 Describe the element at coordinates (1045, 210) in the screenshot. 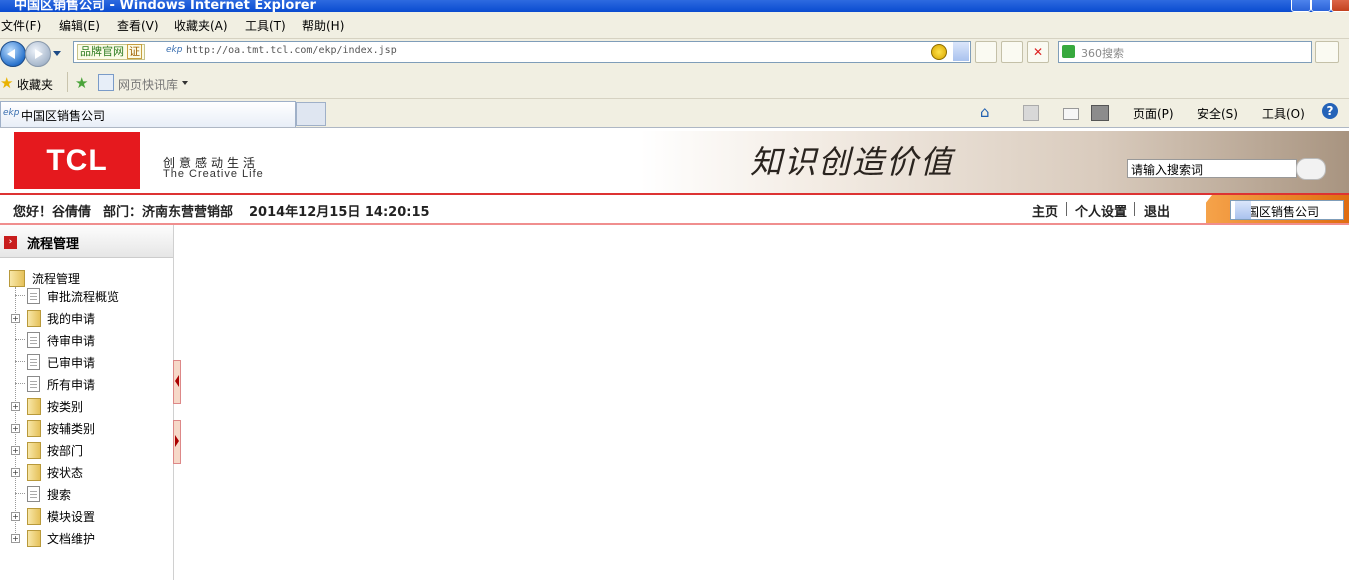

I see `home-link: 主页` at that location.